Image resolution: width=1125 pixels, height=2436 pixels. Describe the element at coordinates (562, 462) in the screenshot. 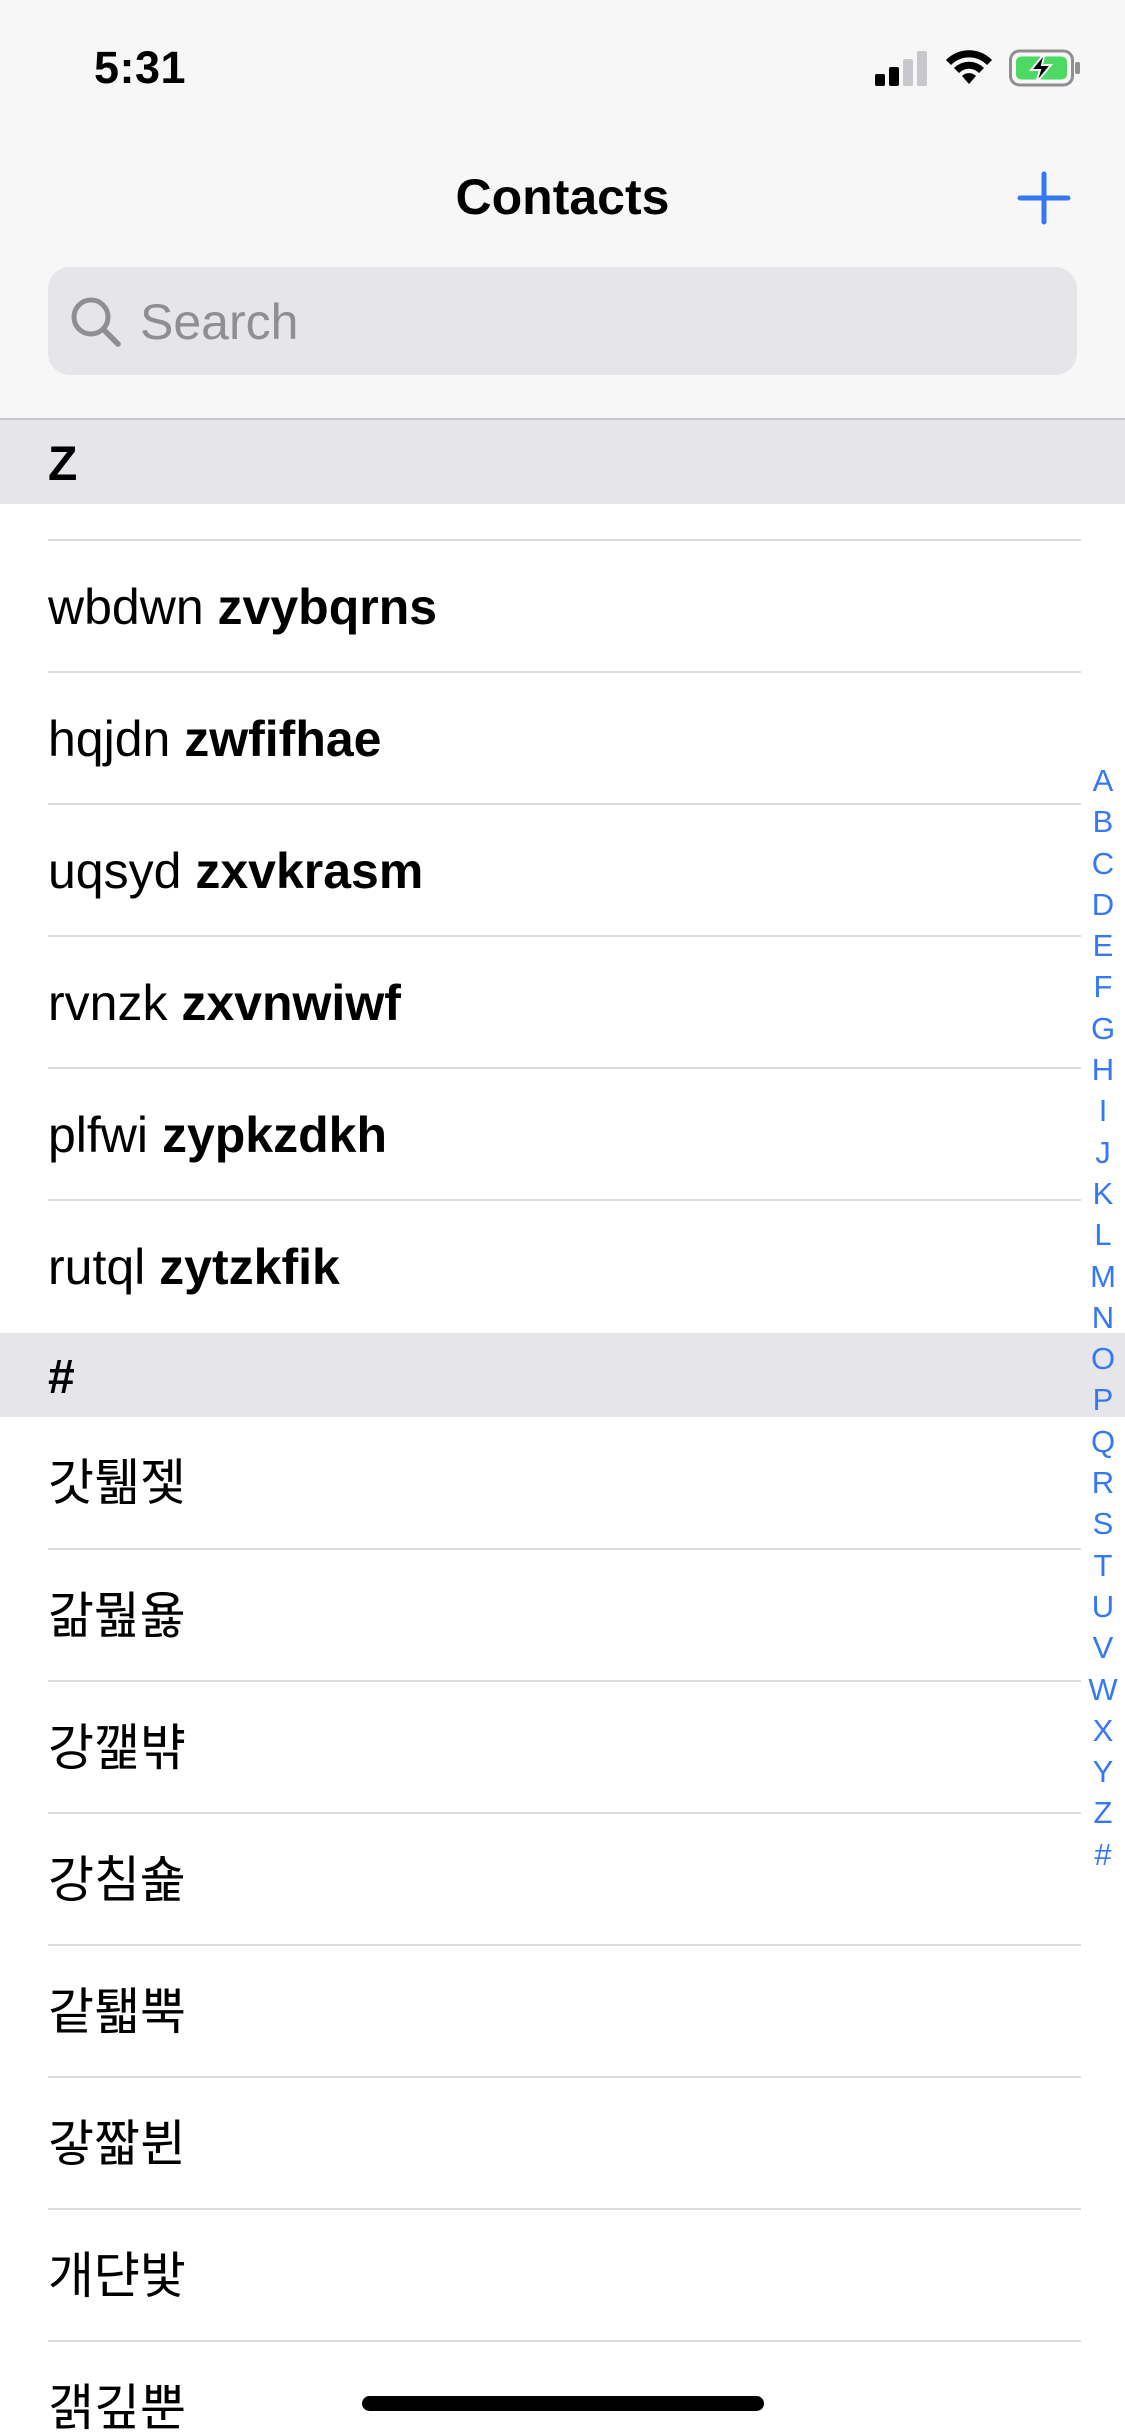

I see `section-header-z: Z` at that location.